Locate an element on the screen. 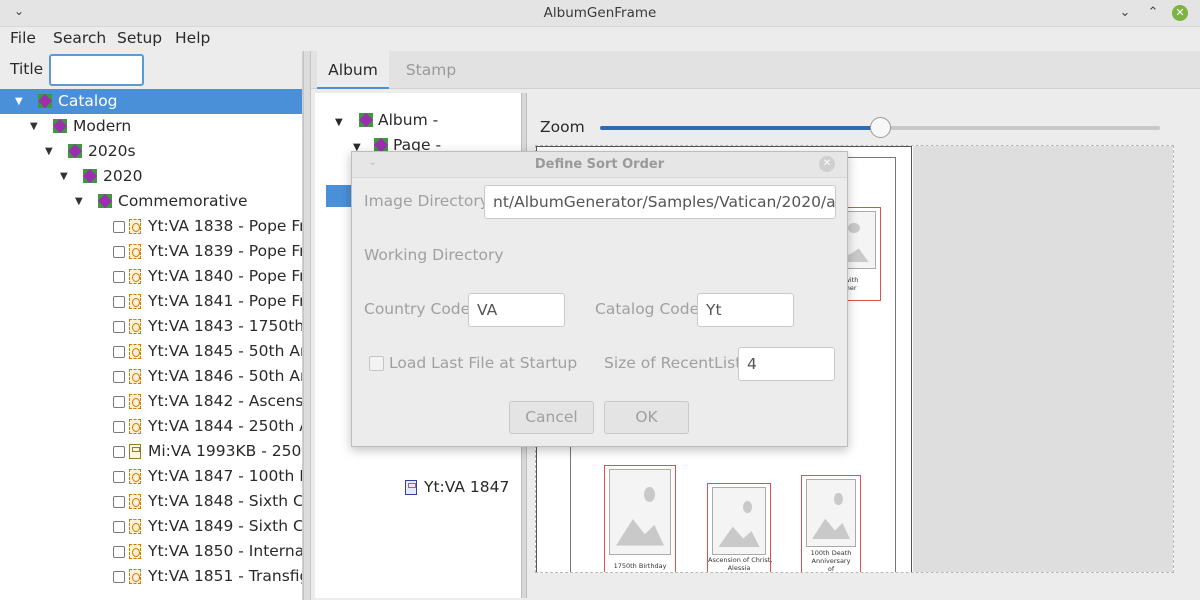 The height and width of the screenshot is (600, 1200). stamp-label: Yt:VA 1850 - Internati is located at coordinates (225, 551).